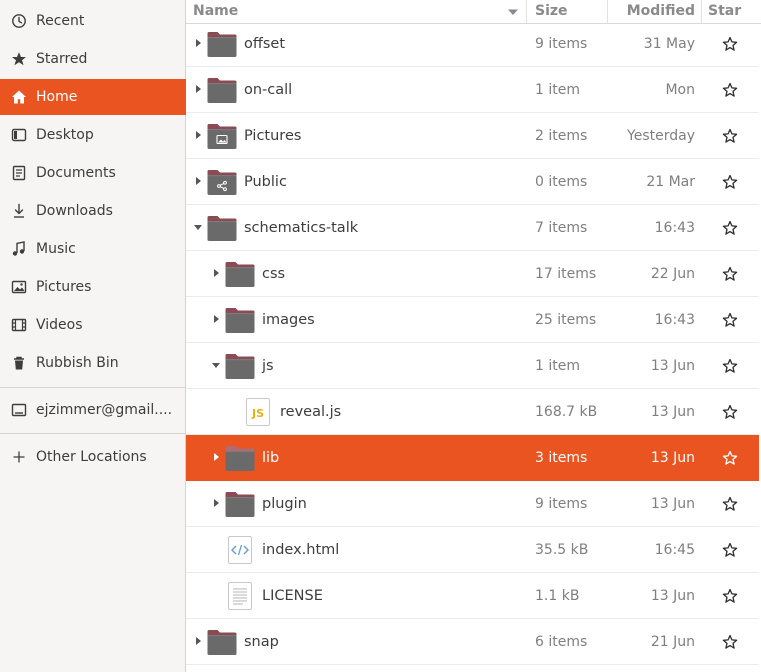 The image size is (761, 672). What do you see at coordinates (472, 274) in the screenshot?
I see `file-row: css 17 items 22 Jun` at bounding box center [472, 274].